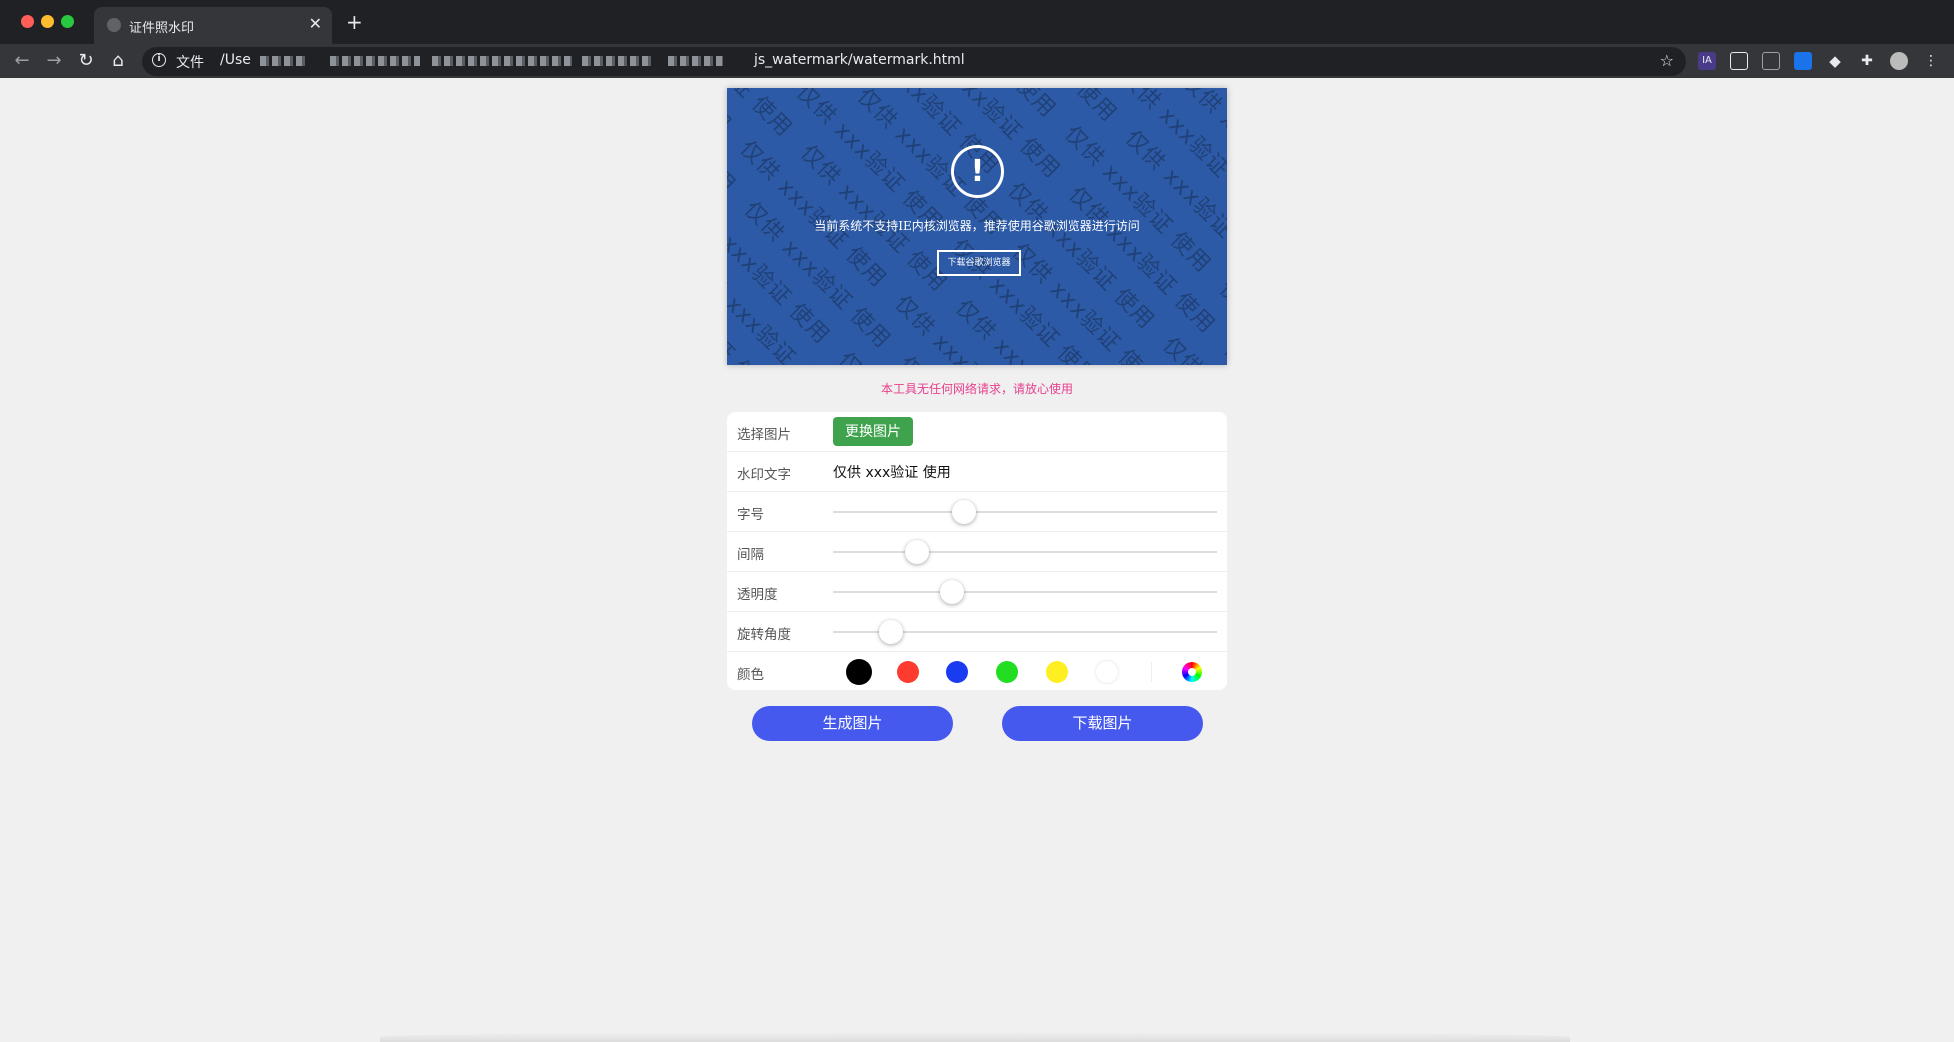 The image size is (1954, 1042). I want to click on settings-panel: 选择图片 更换图片 水印文字 字号 间隔 透明度 旋转角度 颜色, so click(977, 551).